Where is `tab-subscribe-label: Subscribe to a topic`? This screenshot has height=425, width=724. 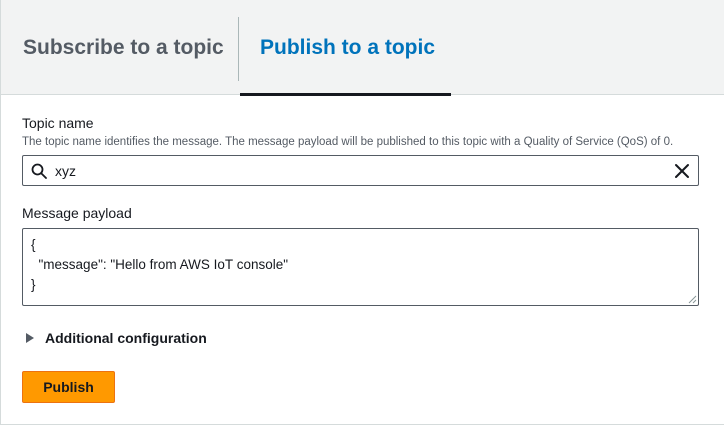 tab-subscribe-label: Subscribe to a topic is located at coordinates (123, 47).